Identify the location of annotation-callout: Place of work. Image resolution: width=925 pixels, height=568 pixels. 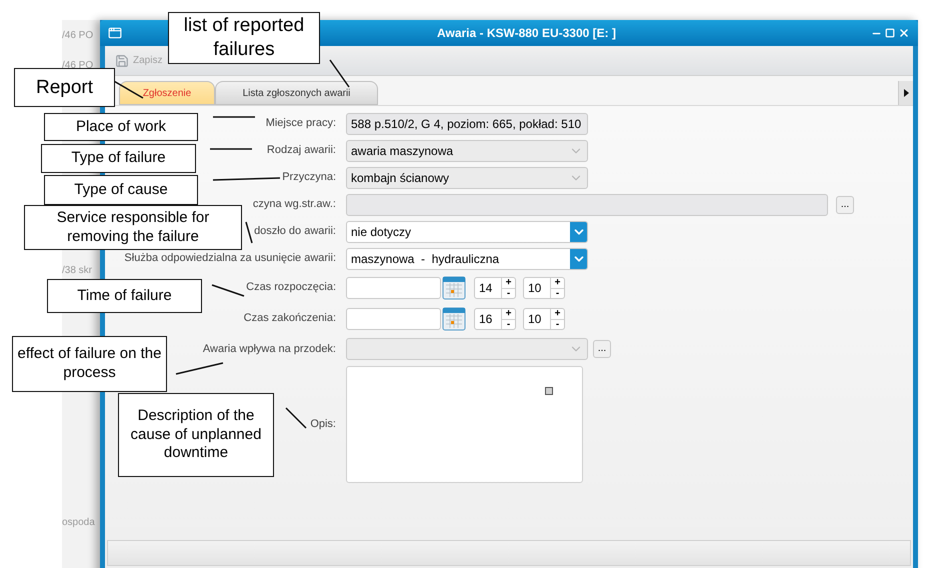
(121, 127).